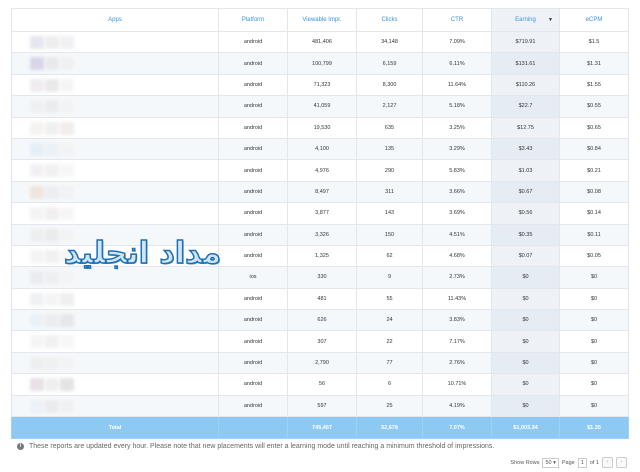  I want to click on ecpm-cell: $0.55, so click(594, 106).